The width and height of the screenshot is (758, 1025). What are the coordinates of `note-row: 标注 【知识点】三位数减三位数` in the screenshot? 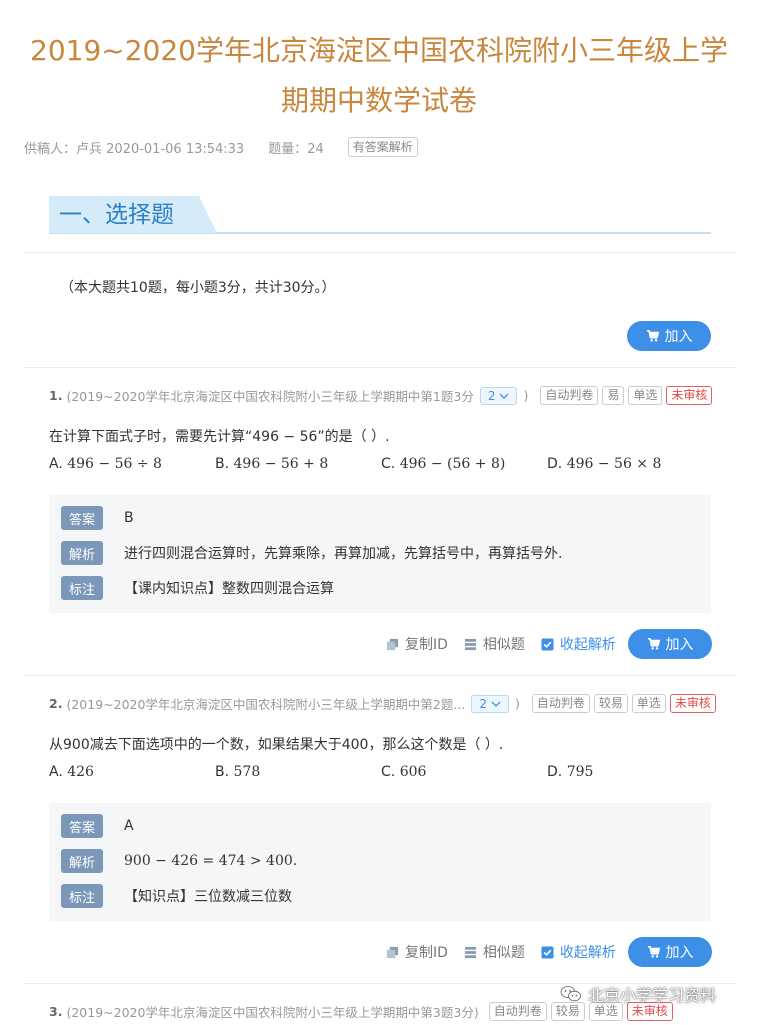 It's located at (176, 896).